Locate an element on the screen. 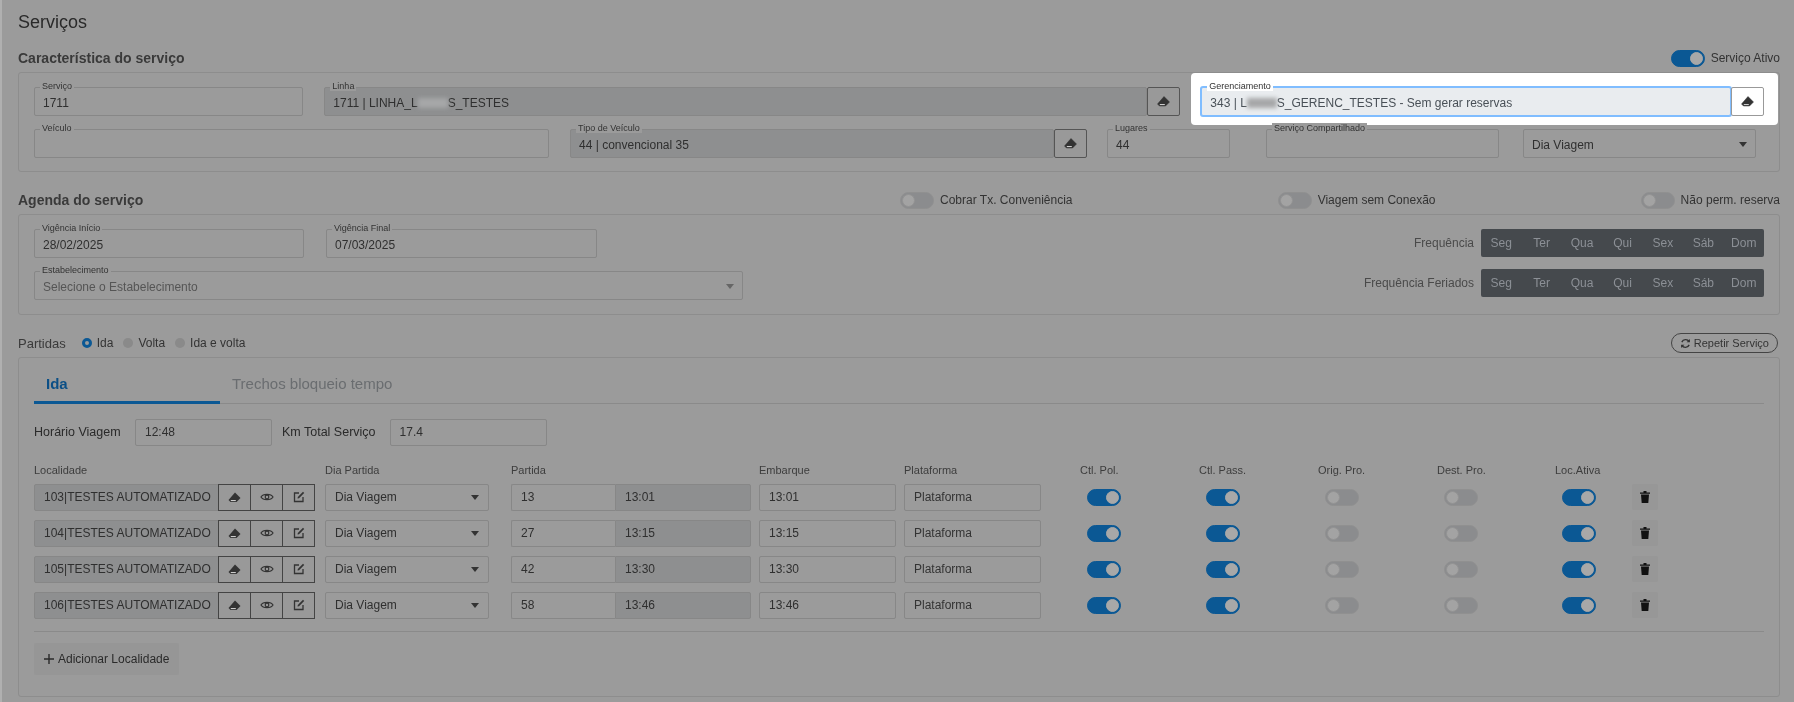  eye-icon is located at coordinates (266, 533).